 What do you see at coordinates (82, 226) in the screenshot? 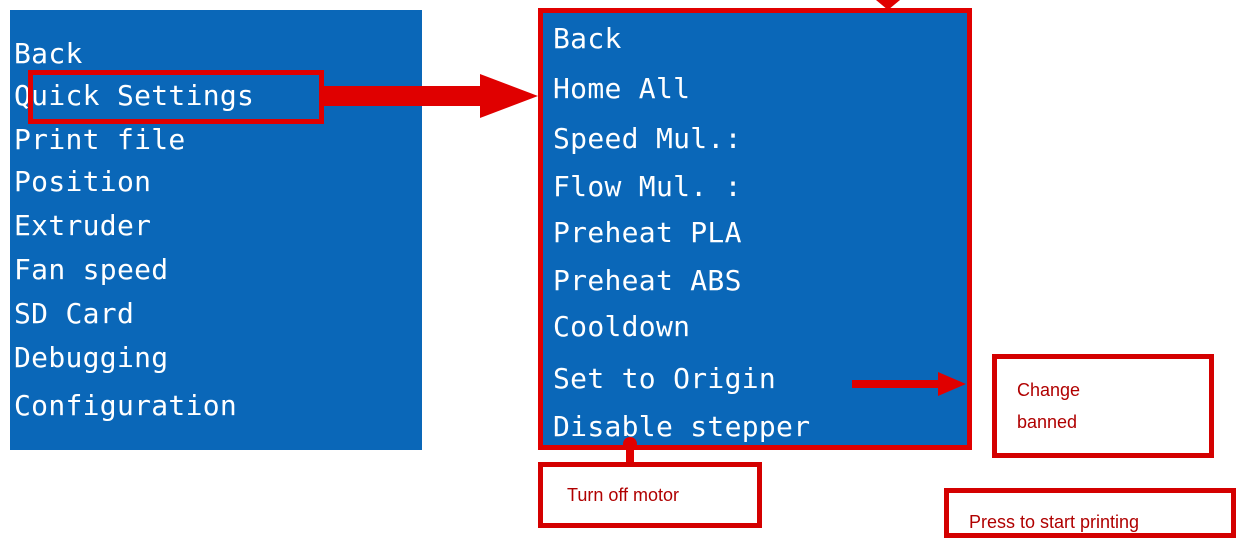
I see `menu-item-extruder: Extruder` at bounding box center [82, 226].